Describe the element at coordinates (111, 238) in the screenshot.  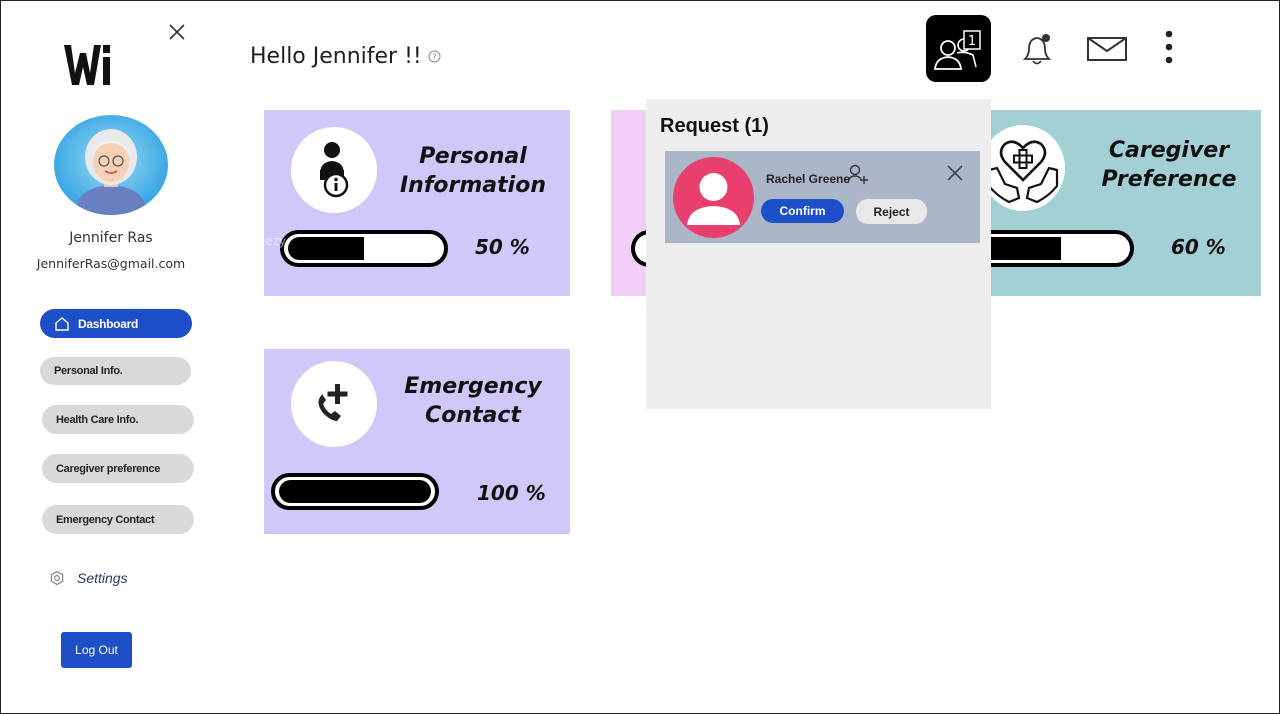
I see `user-name: Jennifer Ras` at that location.